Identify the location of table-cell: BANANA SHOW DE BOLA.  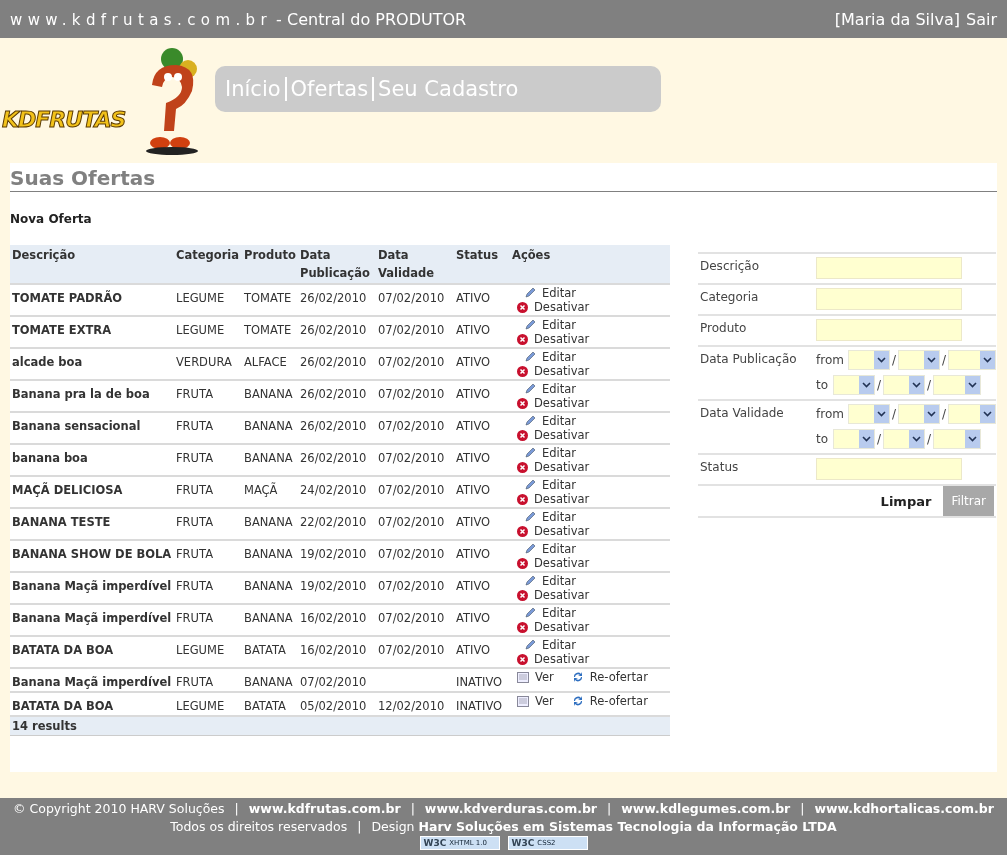
(92, 556).